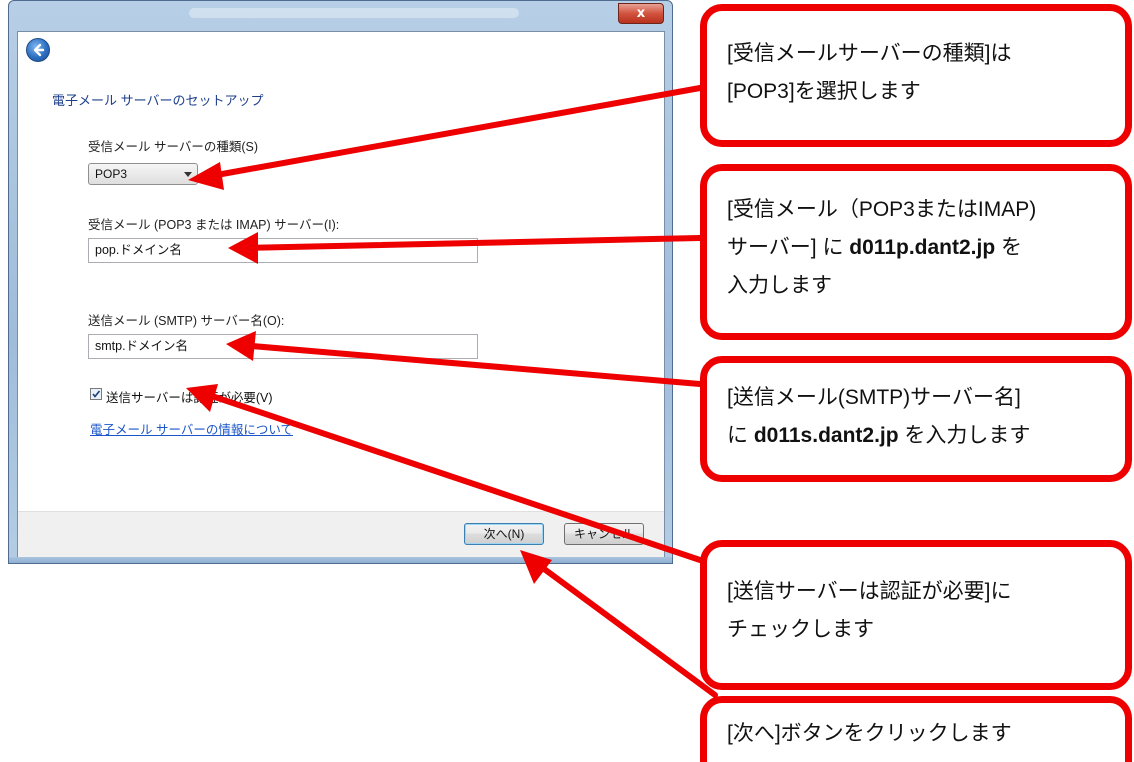 The image size is (1134, 762). What do you see at coordinates (214, 225) in the screenshot?
I see `incoming-server-label: 受信メール (POP3 または IMAP) サーバー(I):` at bounding box center [214, 225].